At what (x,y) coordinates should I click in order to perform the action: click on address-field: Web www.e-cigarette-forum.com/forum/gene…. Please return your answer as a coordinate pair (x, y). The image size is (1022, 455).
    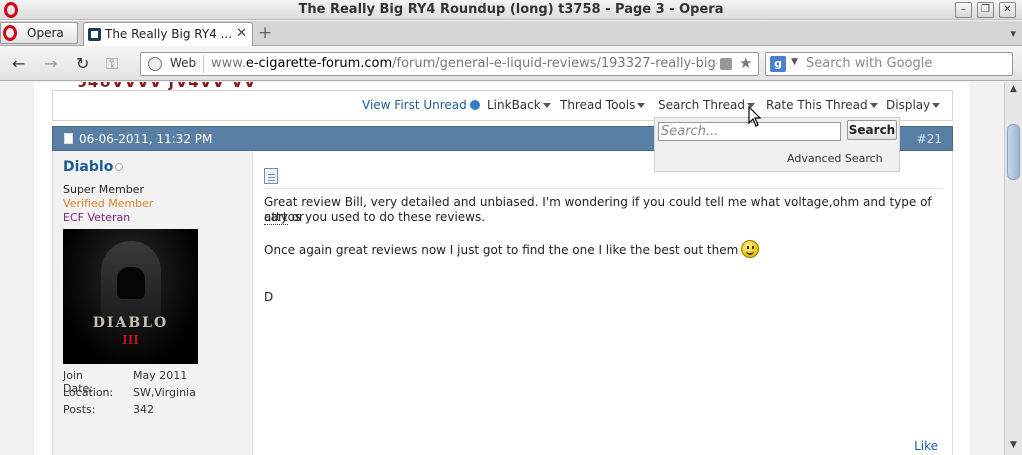
    Looking at the image, I should click on (449, 64).